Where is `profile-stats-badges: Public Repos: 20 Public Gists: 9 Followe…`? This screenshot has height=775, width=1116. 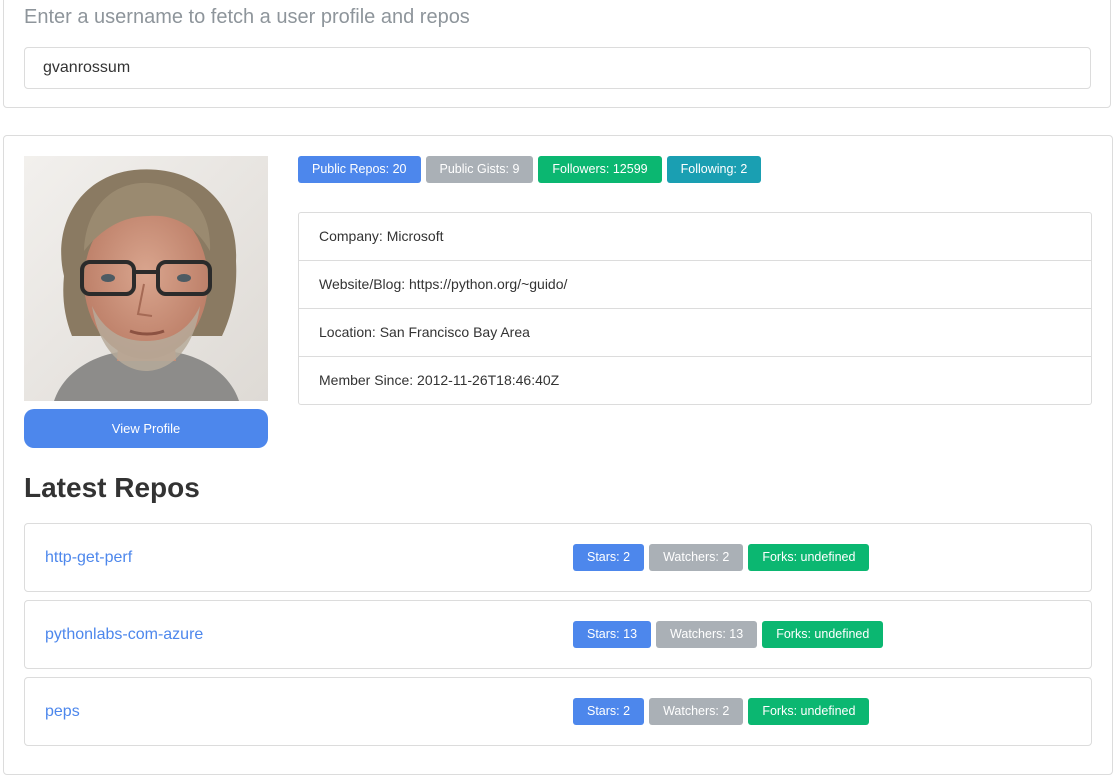 profile-stats-badges: Public Repos: 20 Public Gists: 9 Followe… is located at coordinates (530, 169).